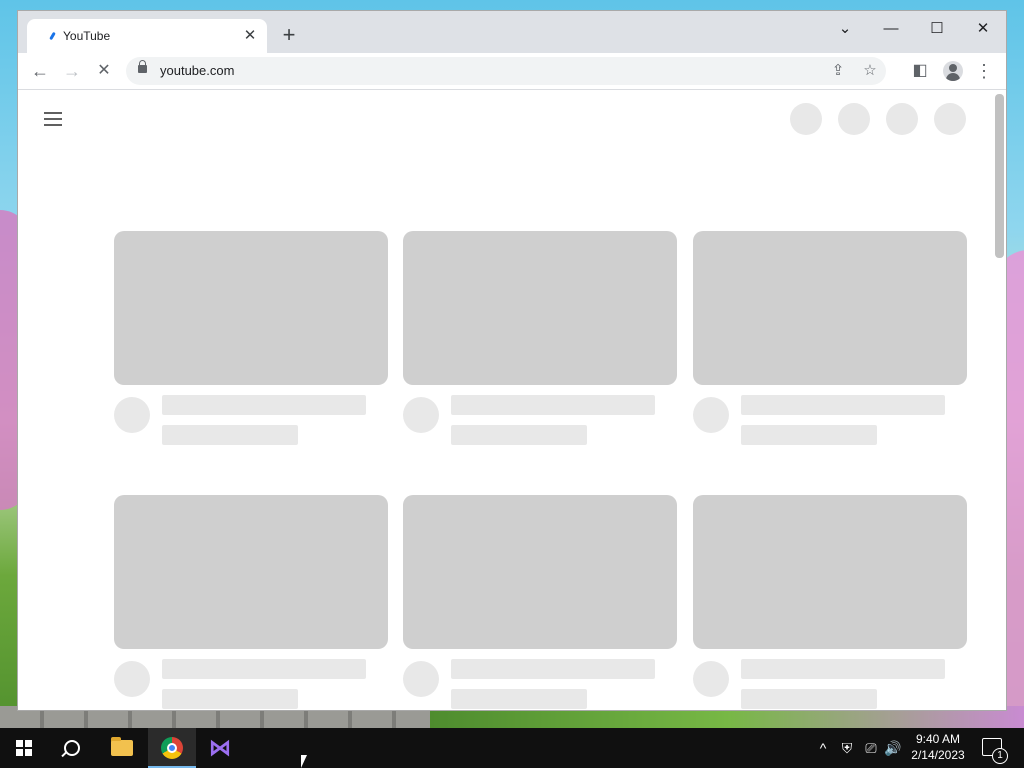 This screenshot has width=1024, height=768. What do you see at coordinates (953, 71) in the screenshot?
I see `profile-avatar` at bounding box center [953, 71].